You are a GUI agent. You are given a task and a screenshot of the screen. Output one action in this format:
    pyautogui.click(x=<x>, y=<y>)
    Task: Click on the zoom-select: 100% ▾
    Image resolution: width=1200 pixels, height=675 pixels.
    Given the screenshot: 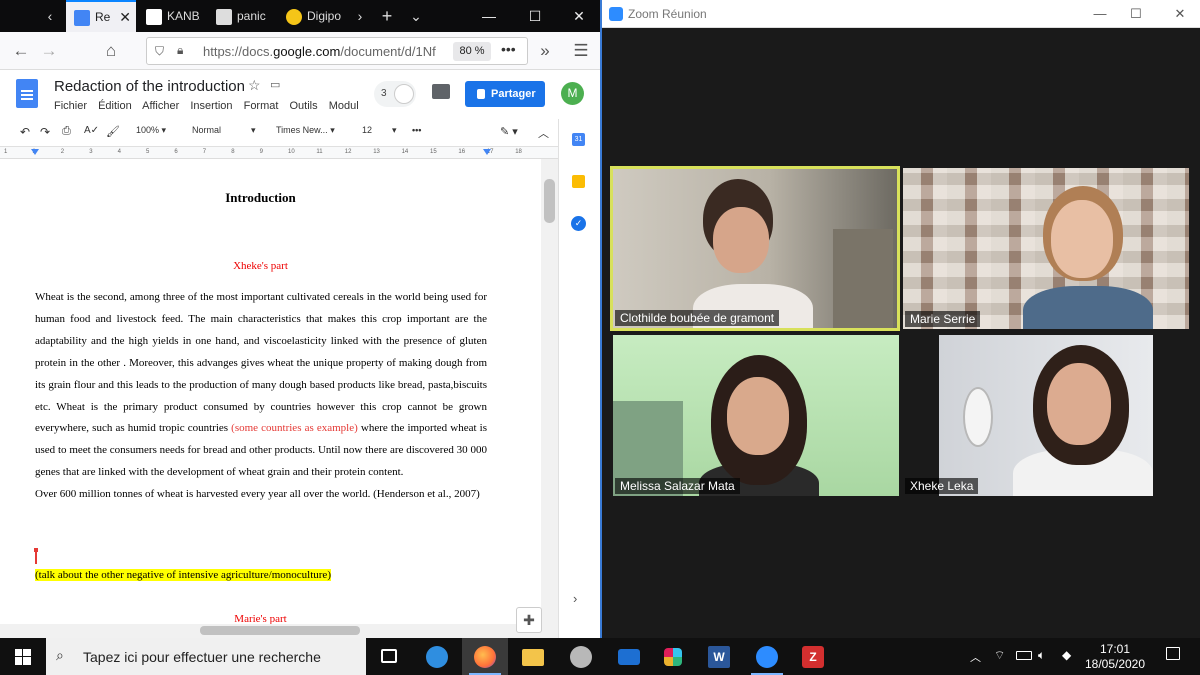 What is the action you would take?
    pyautogui.click(x=151, y=130)
    